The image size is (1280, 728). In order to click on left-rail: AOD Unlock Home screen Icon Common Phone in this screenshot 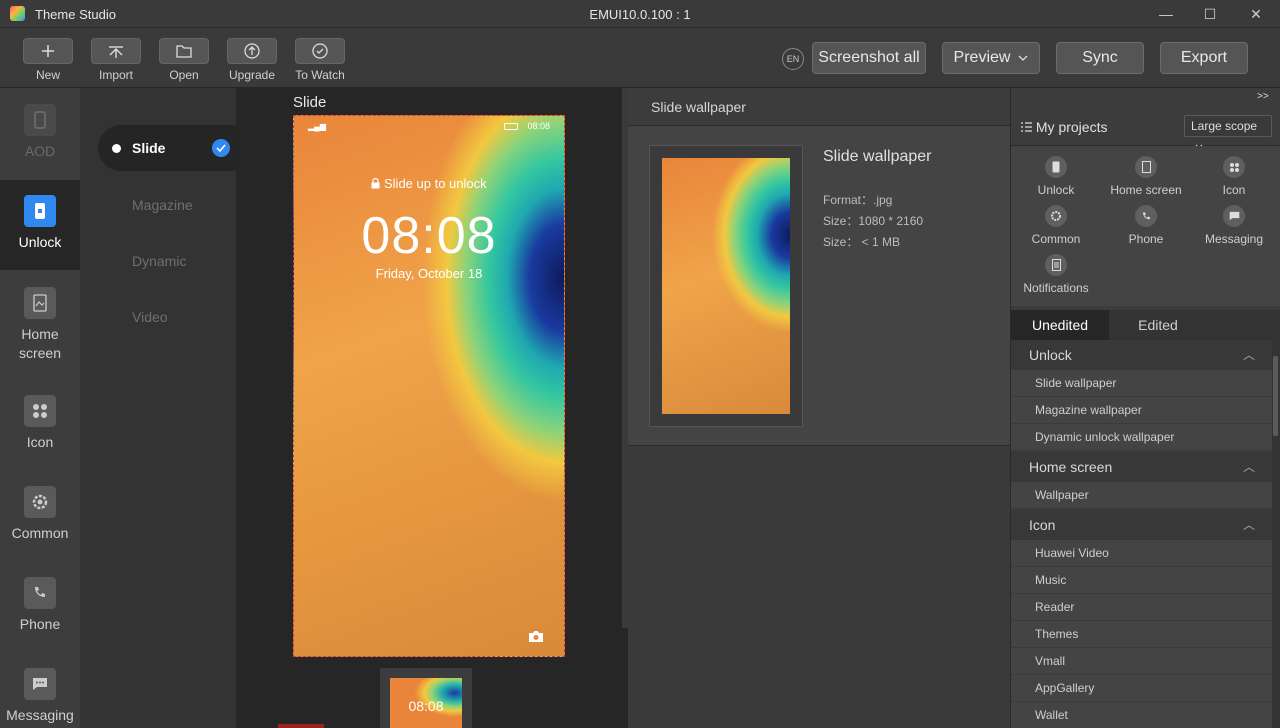, I will do `click(40, 408)`.